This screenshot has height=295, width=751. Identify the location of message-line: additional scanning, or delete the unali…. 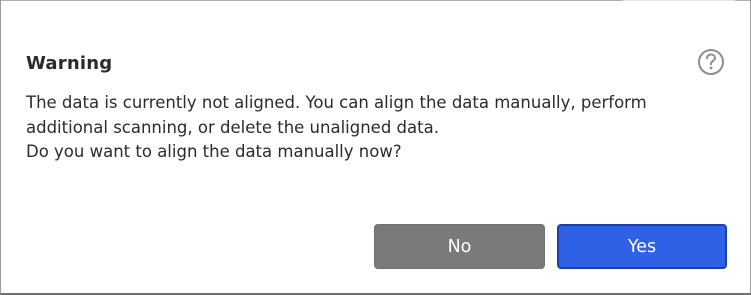
(232, 127).